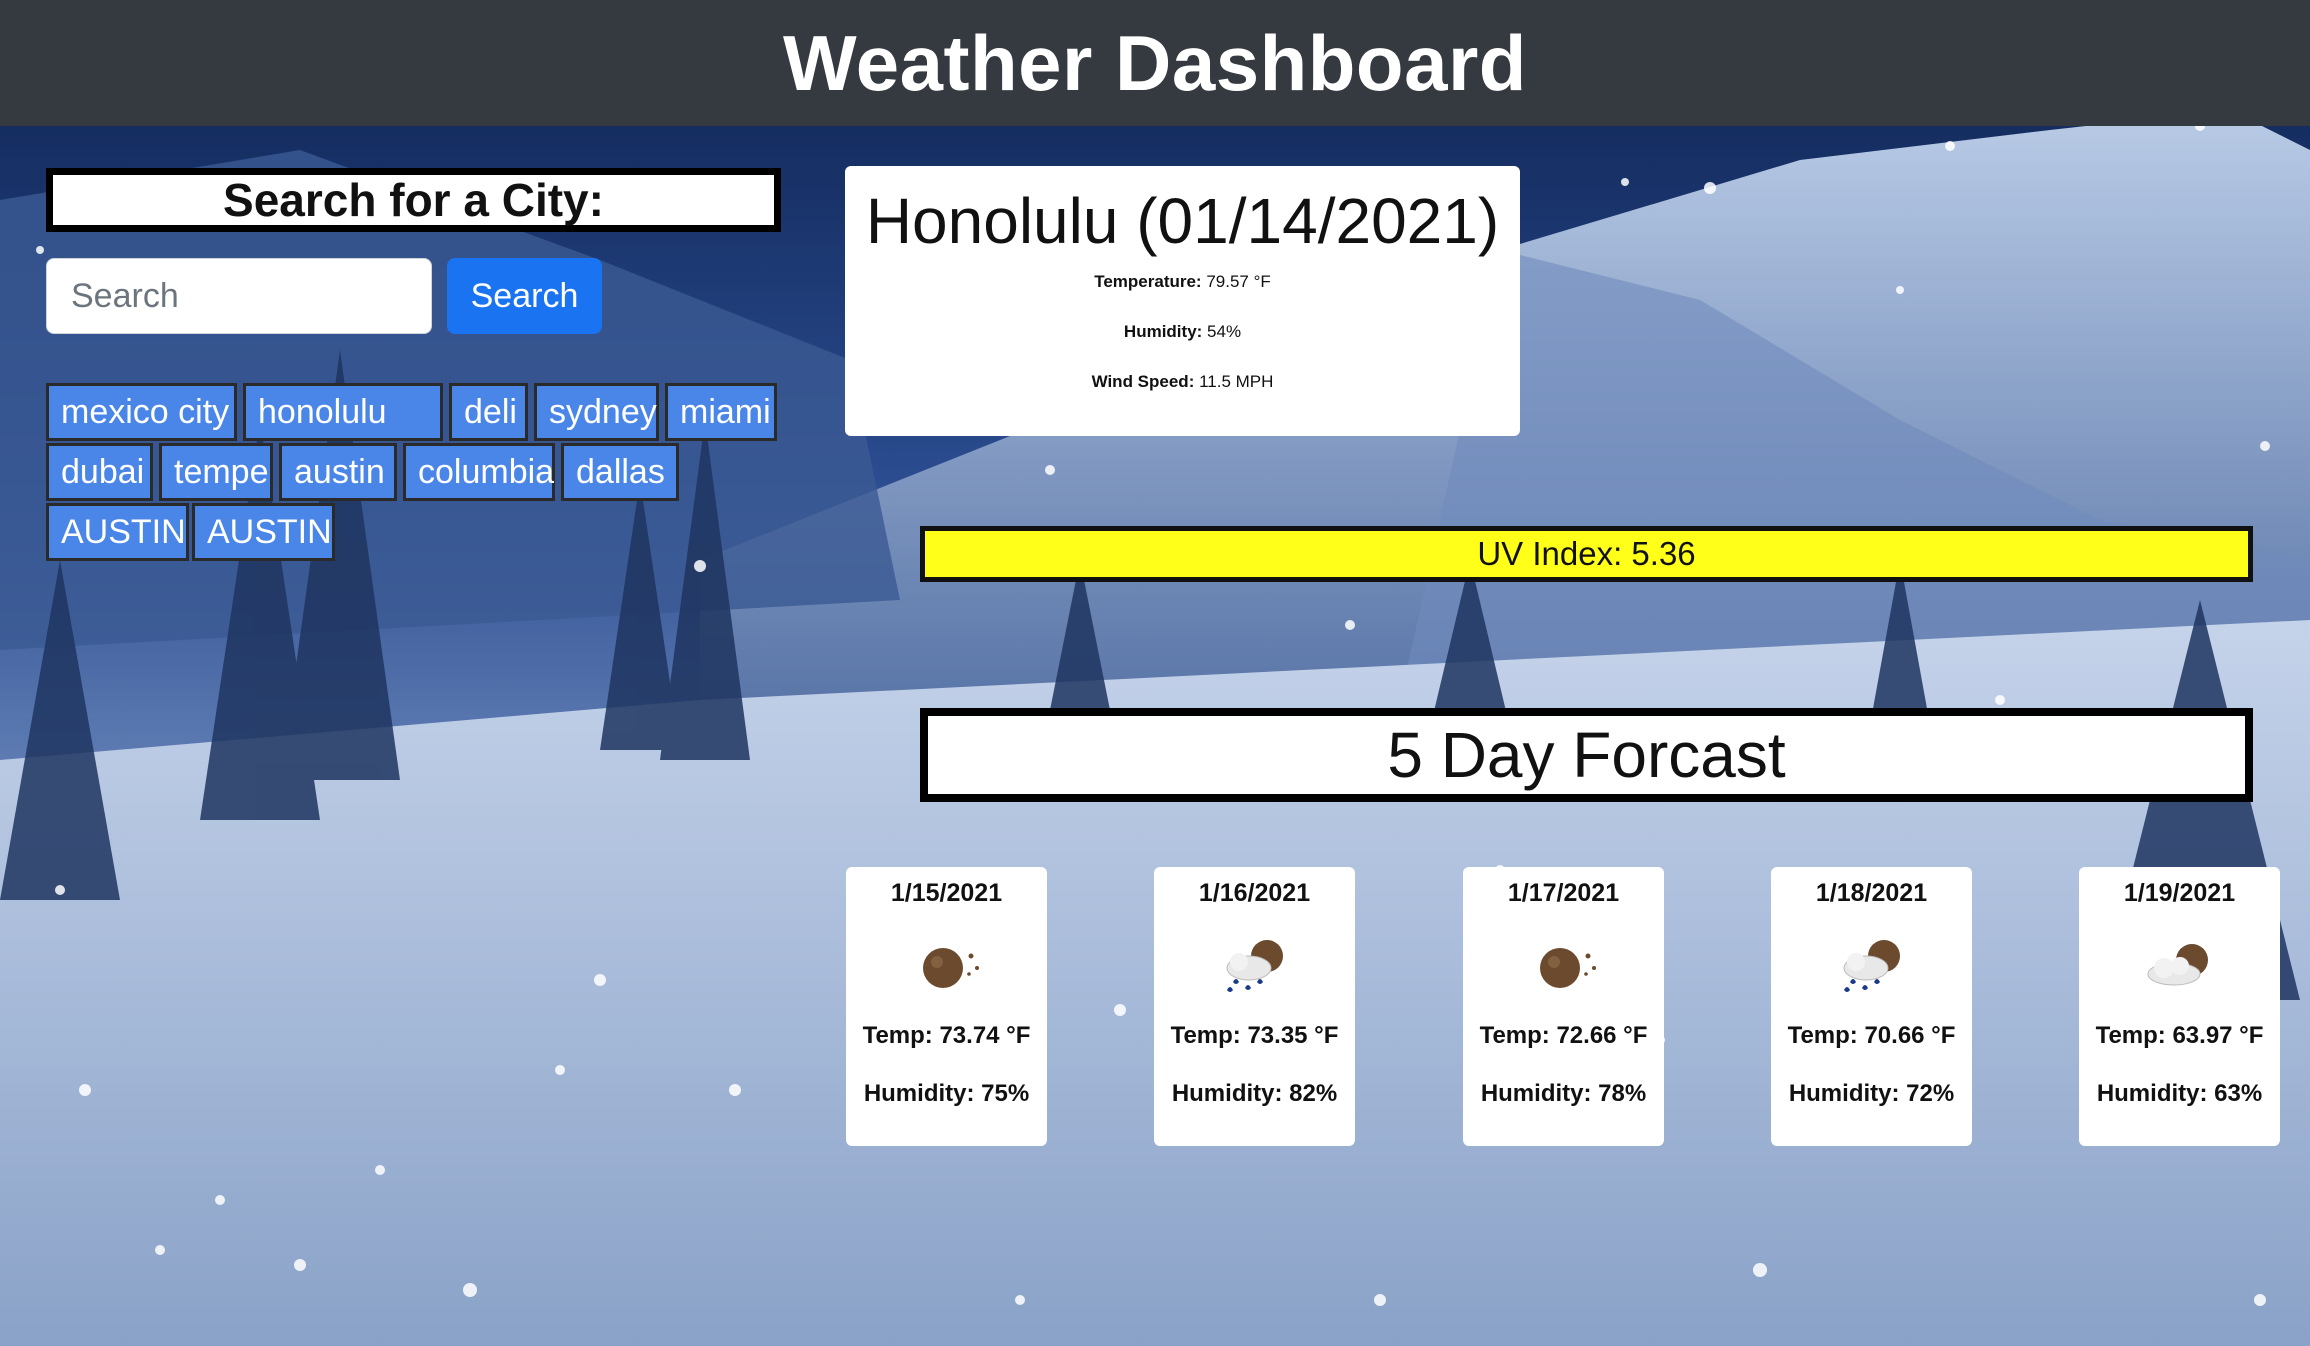 The width and height of the screenshot is (2310, 1346). What do you see at coordinates (1871, 1093) in the screenshot?
I see `forecast-humidity: Humidity: 72%` at bounding box center [1871, 1093].